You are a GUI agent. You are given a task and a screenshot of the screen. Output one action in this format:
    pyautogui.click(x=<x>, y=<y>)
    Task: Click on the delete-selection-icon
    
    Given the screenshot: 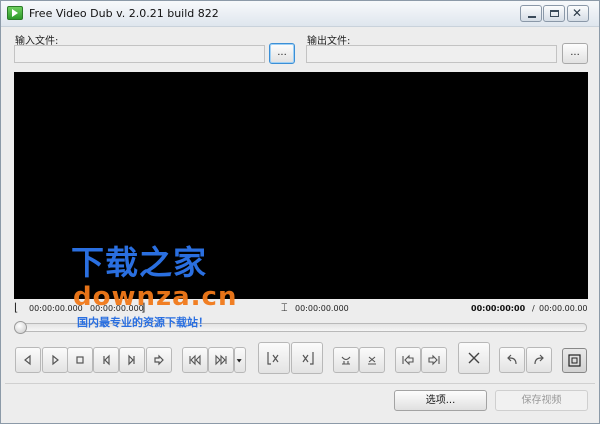 What is the action you would take?
    pyautogui.click(x=372, y=360)
    